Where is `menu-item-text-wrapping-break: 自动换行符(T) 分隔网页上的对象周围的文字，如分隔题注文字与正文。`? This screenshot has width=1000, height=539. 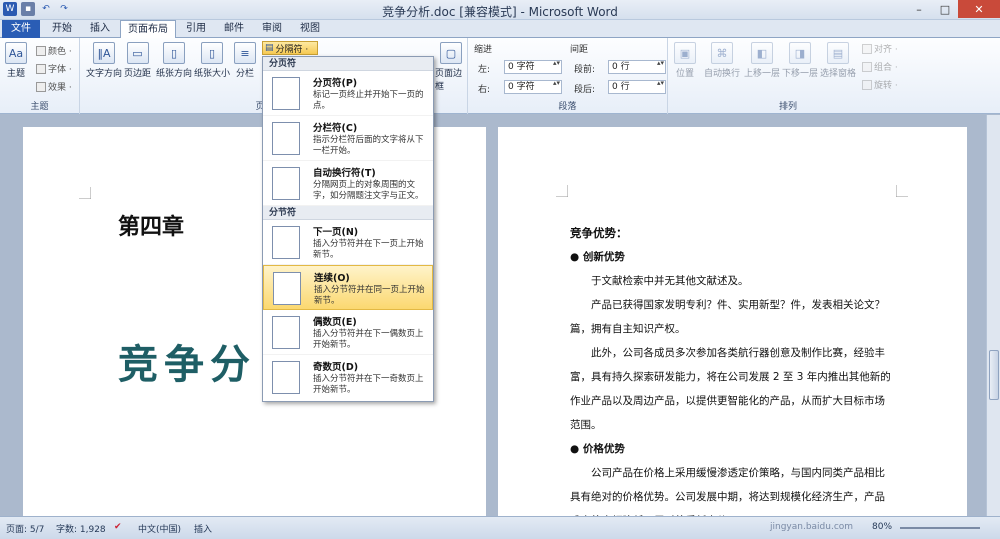
menu-item-text-wrapping-break: 自动换行符(T) 分隔网页上的对象周围的文字，如分隔题注文字与正文。 is located at coordinates (348, 183).